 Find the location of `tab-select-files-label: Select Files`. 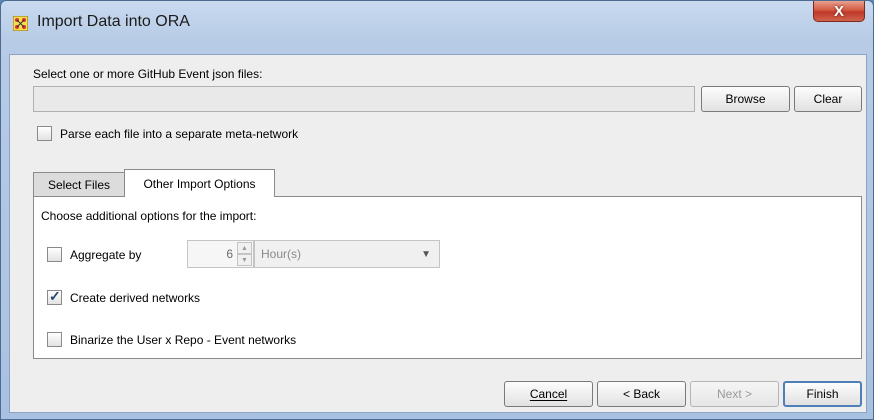

tab-select-files-label: Select Files is located at coordinates (79, 184).